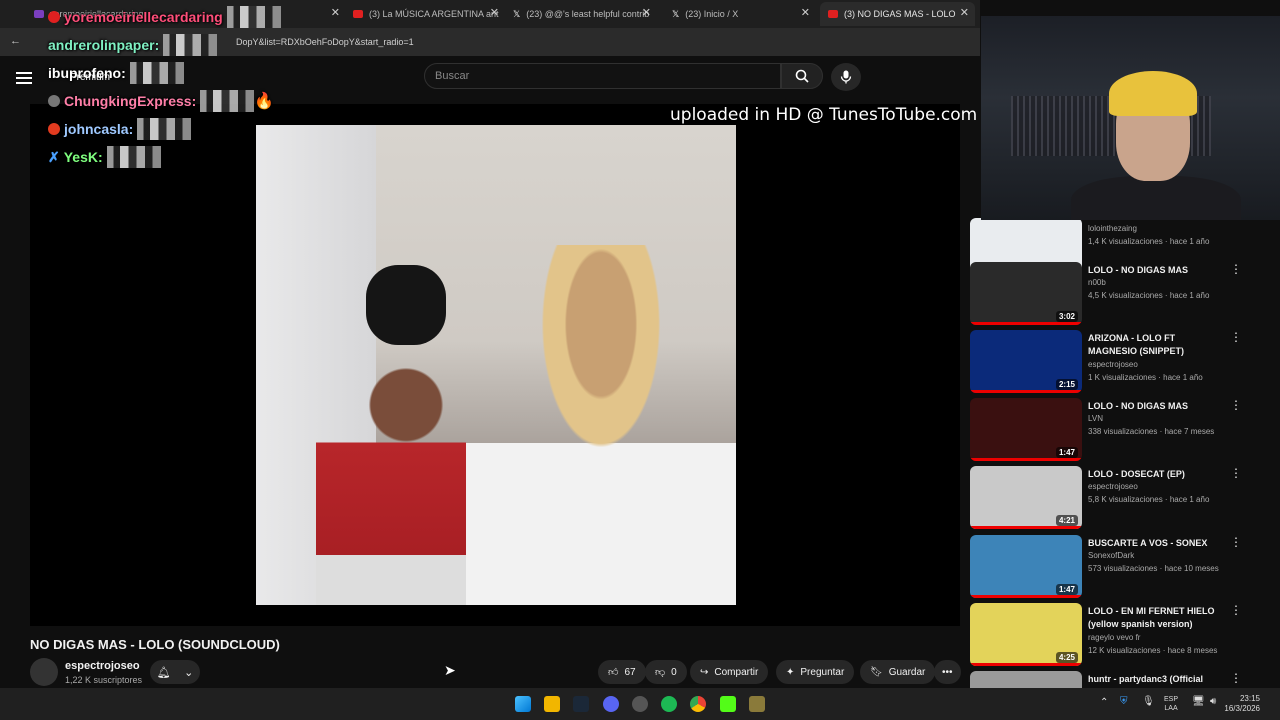 The image size is (1280, 720). What do you see at coordinates (90, 77) in the screenshot?
I see `premium-label: Premium` at bounding box center [90, 77].